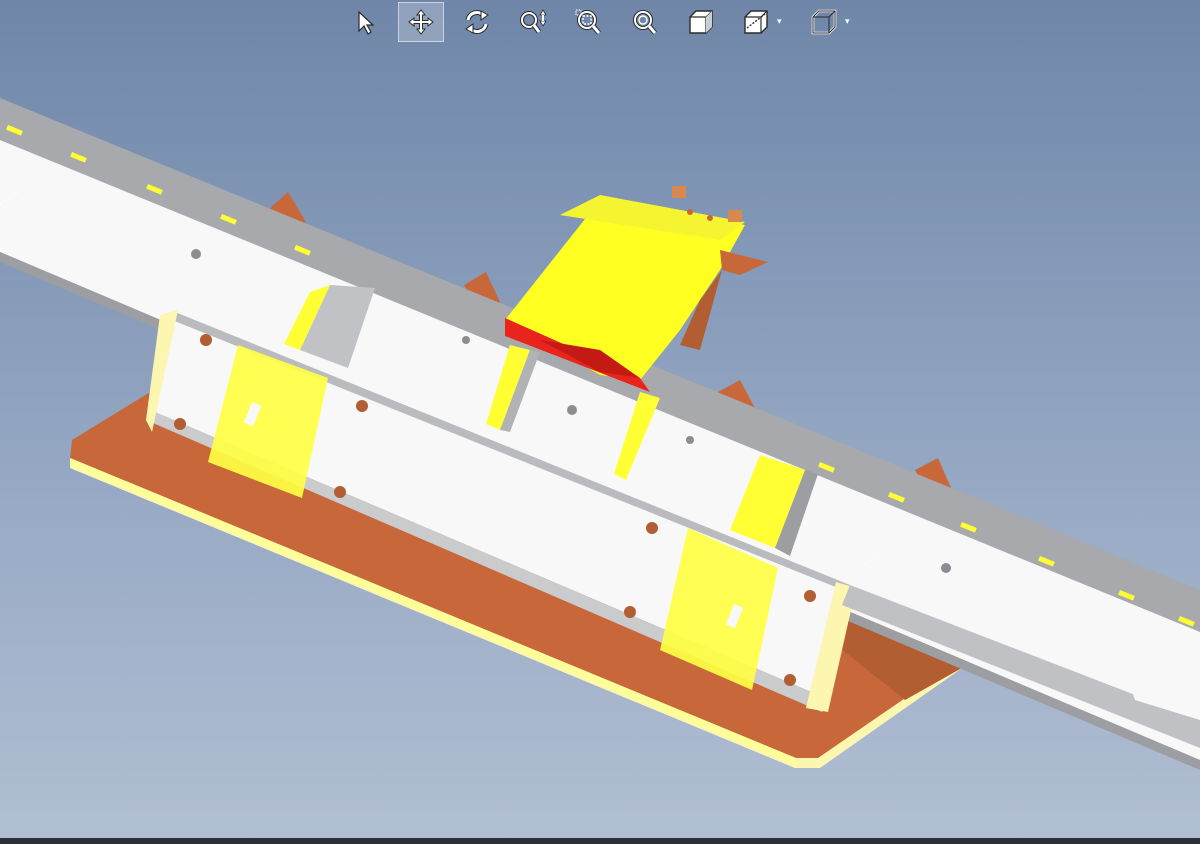 Image resolution: width=1200 pixels, height=844 pixels. I want to click on pan-move-icon, so click(421, 22).